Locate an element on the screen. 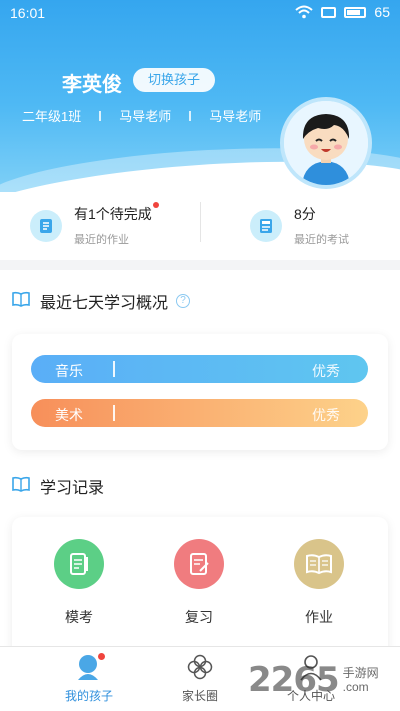 The image size is (400, 711). overview-section-title: 最近七天学习概况 ? is located at coordinates (101, 301).